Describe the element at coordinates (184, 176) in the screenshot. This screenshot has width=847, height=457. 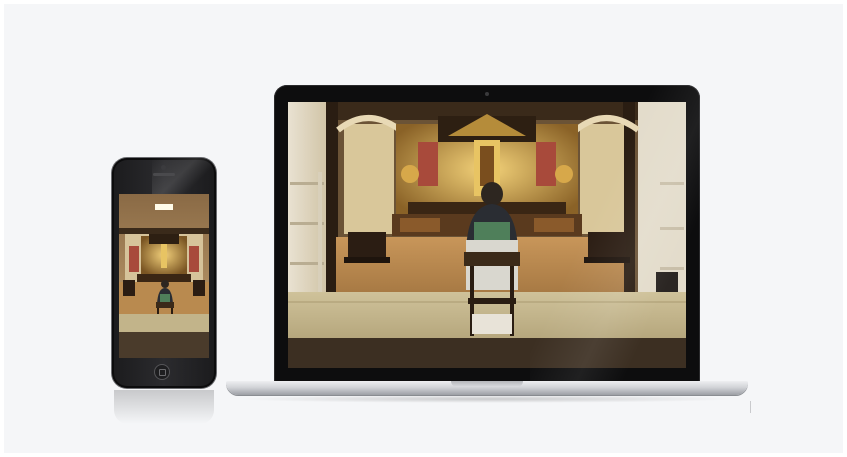
I see `phone-glass-reflection` at that location.